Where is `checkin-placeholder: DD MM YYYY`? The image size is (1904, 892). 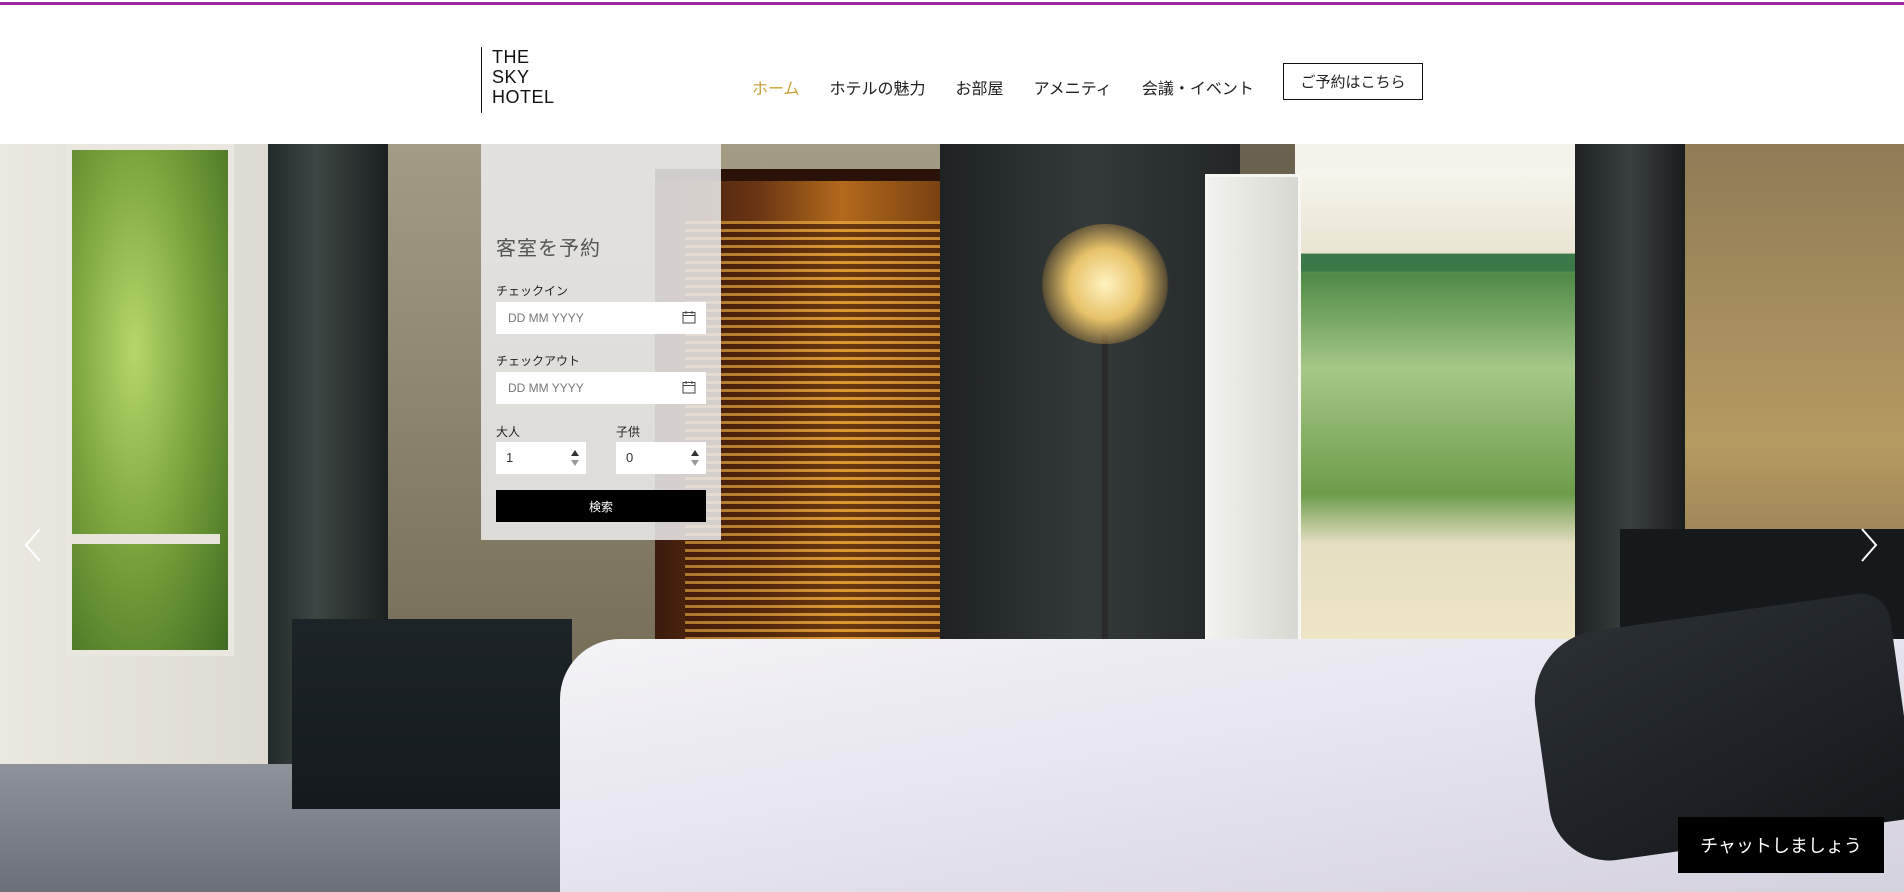 checkin-placeholder: DD MM YYYY is located at coordinates (546, 318).